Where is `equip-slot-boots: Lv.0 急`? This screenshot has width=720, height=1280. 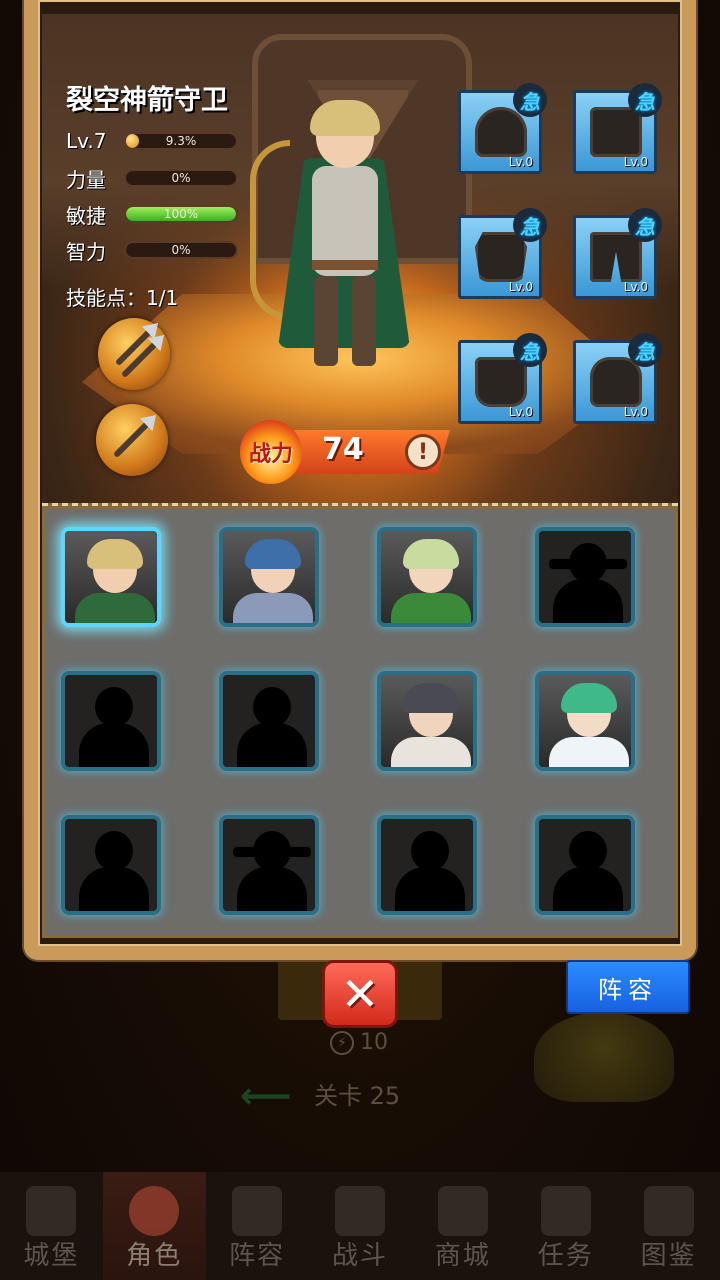
equip-slot-boots: Lv.0 急 is located at coordinates (502, 378).